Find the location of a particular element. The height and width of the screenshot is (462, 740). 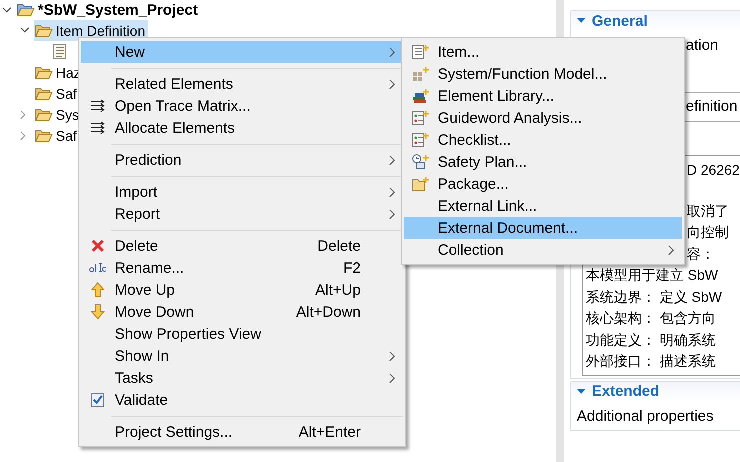

menu-item: Report is located at coordinates (242, 214).